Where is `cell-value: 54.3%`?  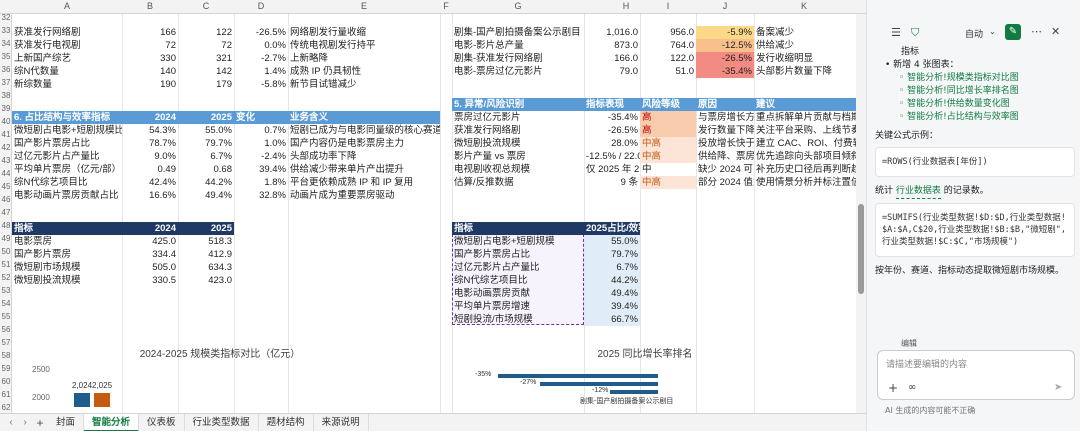
cell-value: 54.3% is located at coordinates (150, 130).